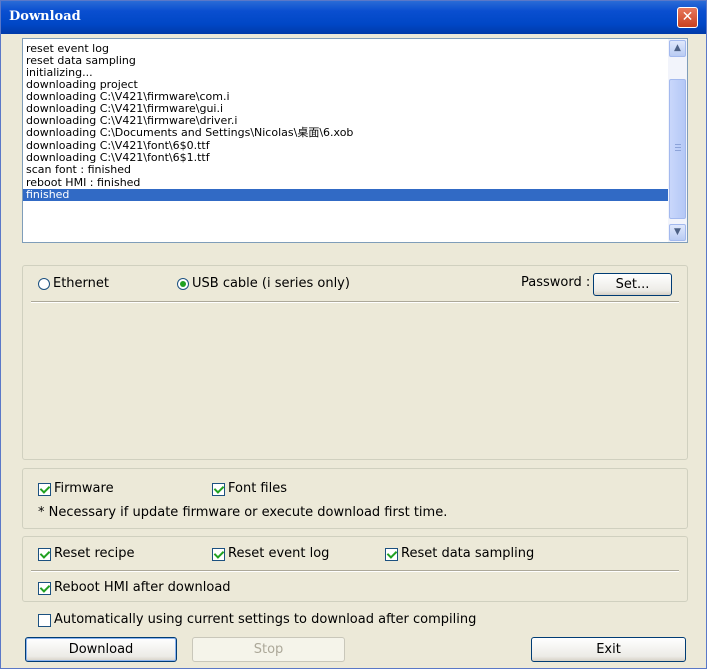  Describe the element at coordinates (142, 588) in the screenshot. I see `reboot-hmi-label: Reboot HMI after download` at that location.